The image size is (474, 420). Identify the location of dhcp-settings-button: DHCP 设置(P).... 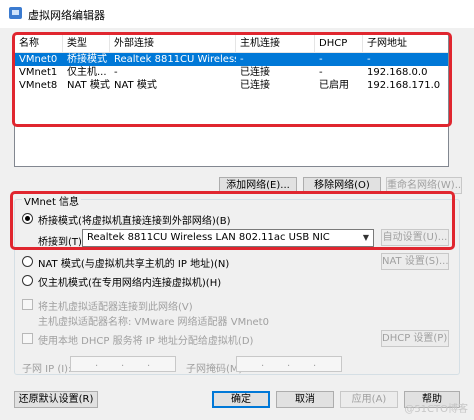
(415, 338).